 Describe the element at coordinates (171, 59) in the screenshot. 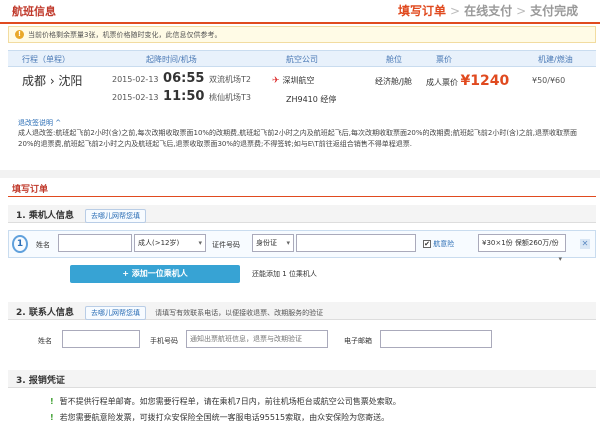

I see `col-time-airport: 起降时间/机场` at that location.